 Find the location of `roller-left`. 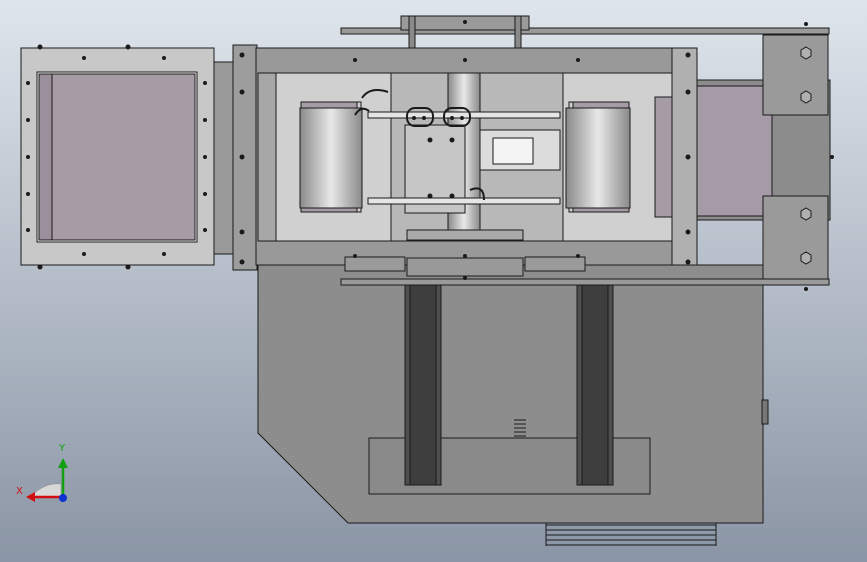

roller-left is located at coordinates (331, 158).